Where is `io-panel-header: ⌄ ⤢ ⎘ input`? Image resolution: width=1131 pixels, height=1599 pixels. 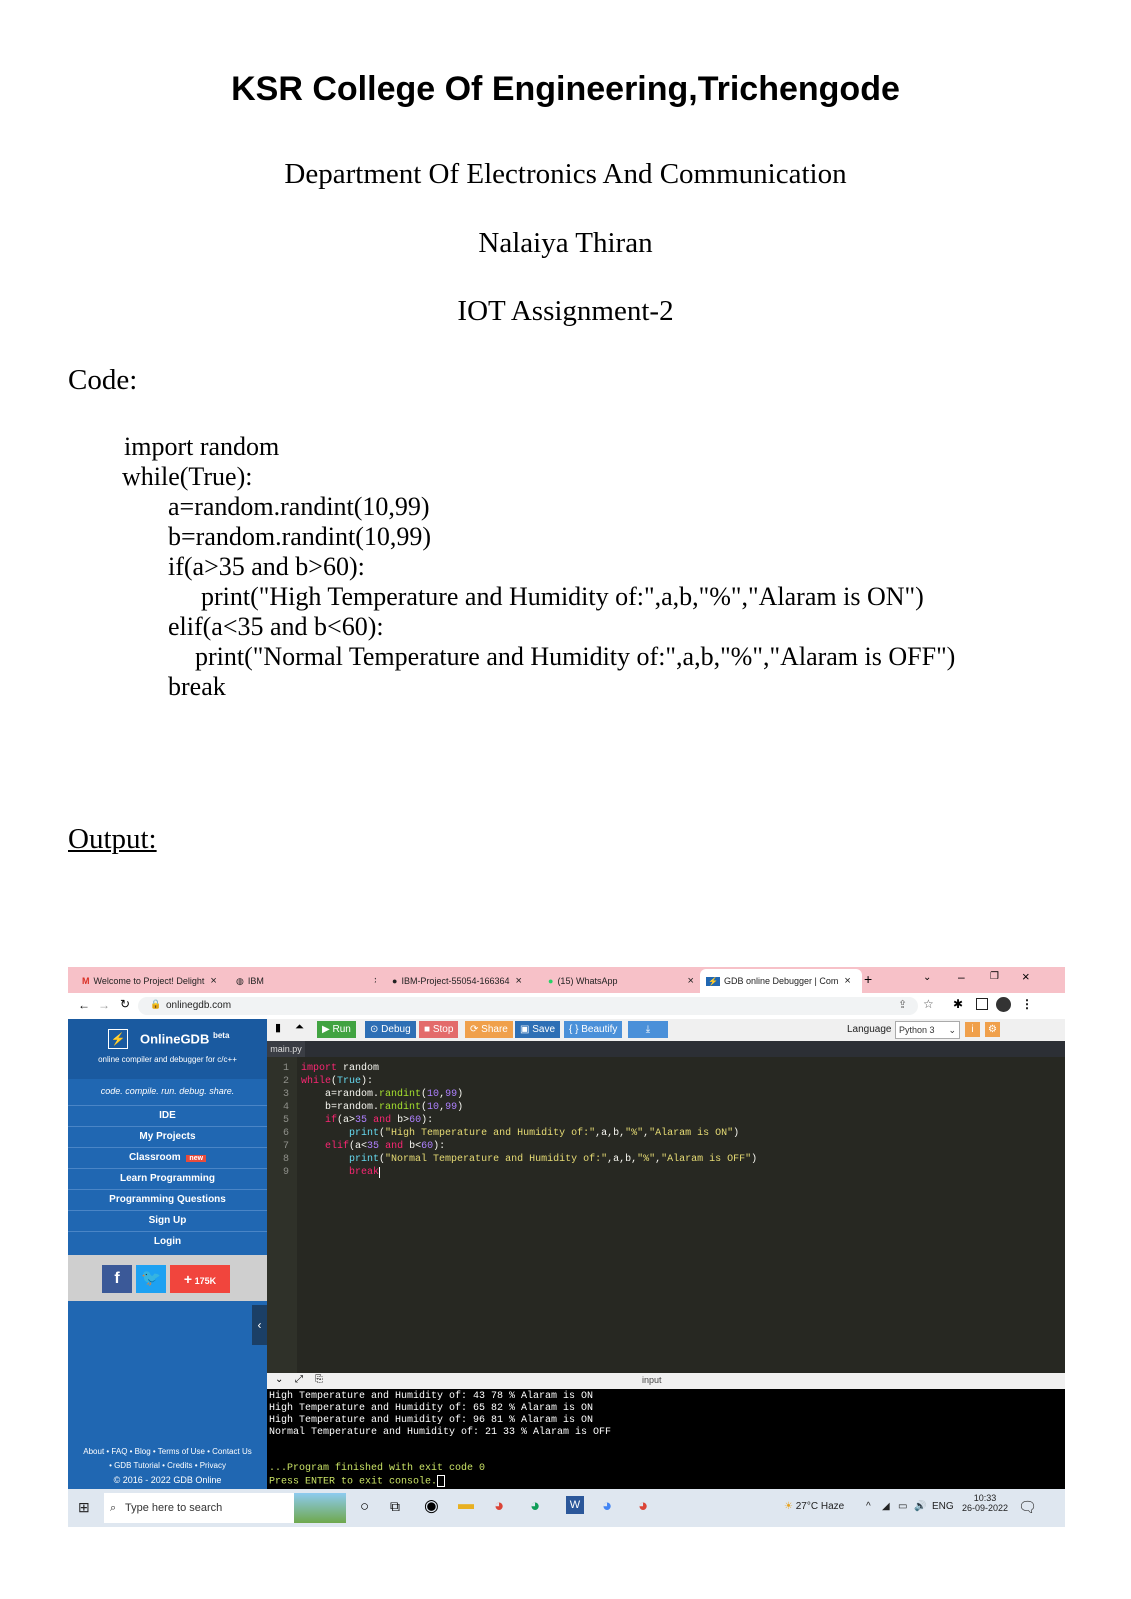 io-panel-header: ⌄ ⤢ ⎘ input is located at coordinates (666, 1381).